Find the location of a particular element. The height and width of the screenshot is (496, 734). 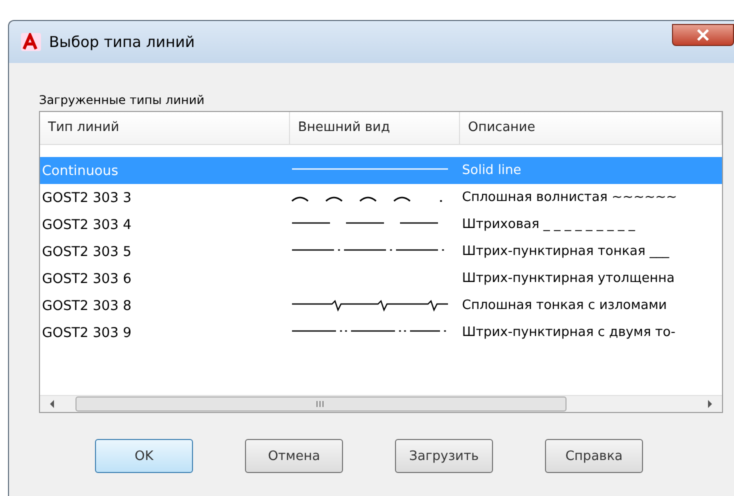

linetype-row: GOST2 303 8 Сплошная тонкая с изломами is located at coordinates (381, 305).